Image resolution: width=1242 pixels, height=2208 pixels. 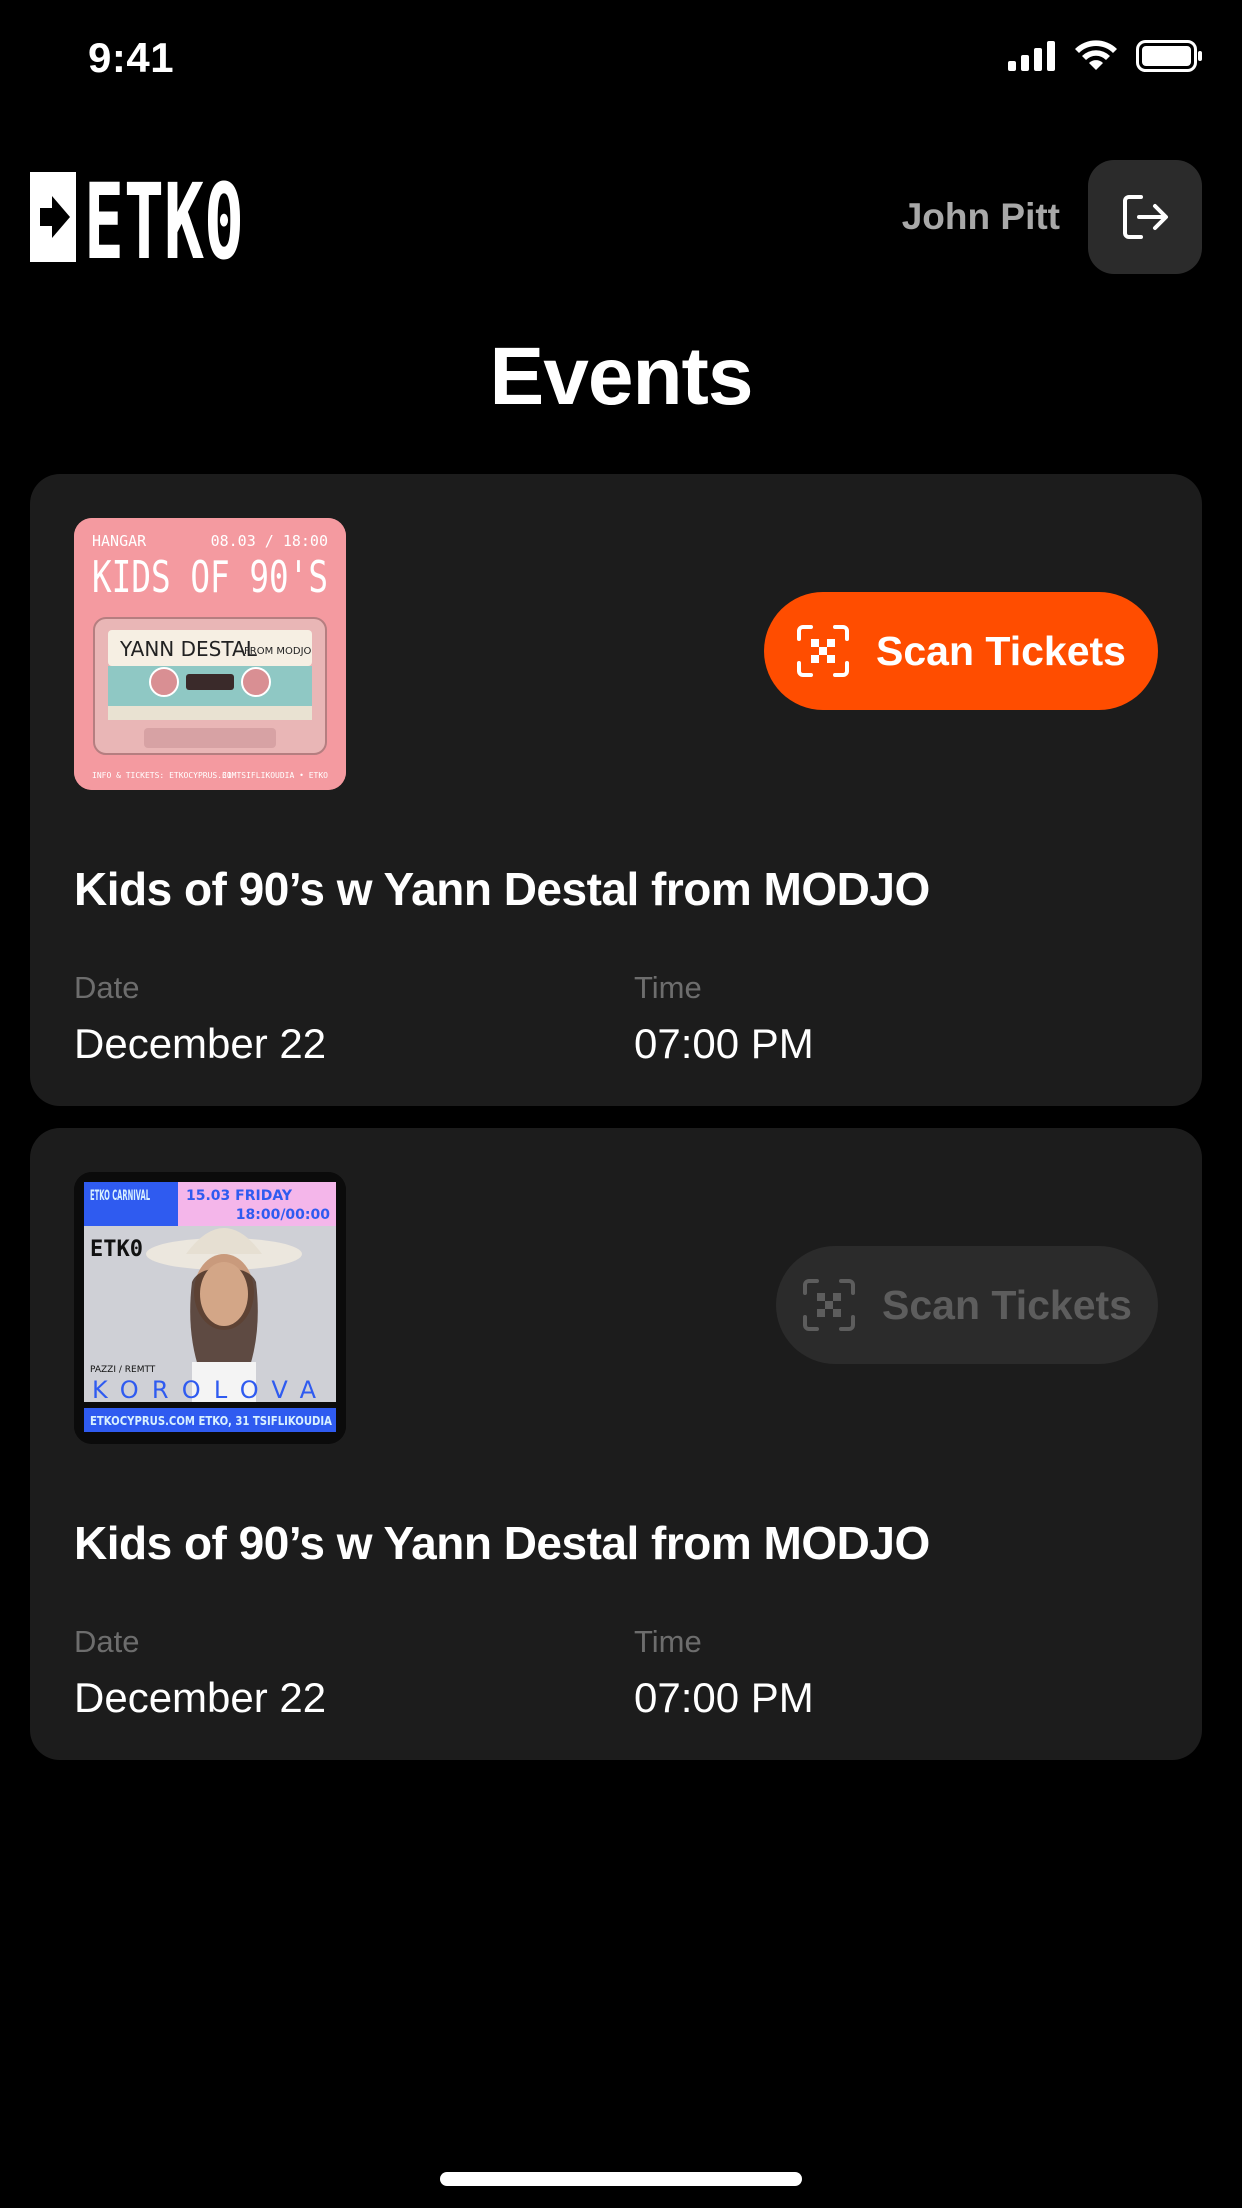 I want to click on poster-small-text: PAZZI / REMTT, so click(x=123, y=1370).